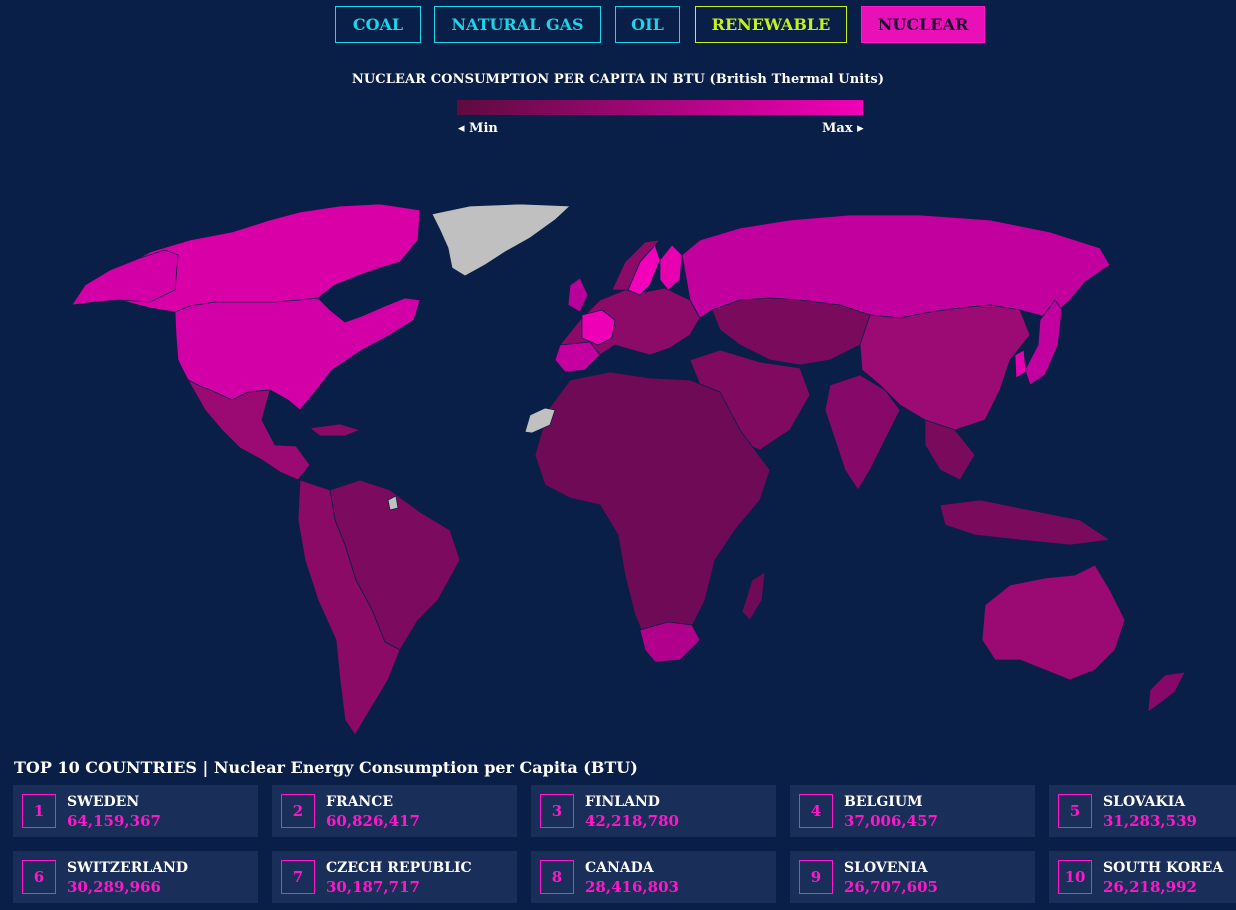  I want to click on tab-renewable: RENEWABLE, so click(771, 24).